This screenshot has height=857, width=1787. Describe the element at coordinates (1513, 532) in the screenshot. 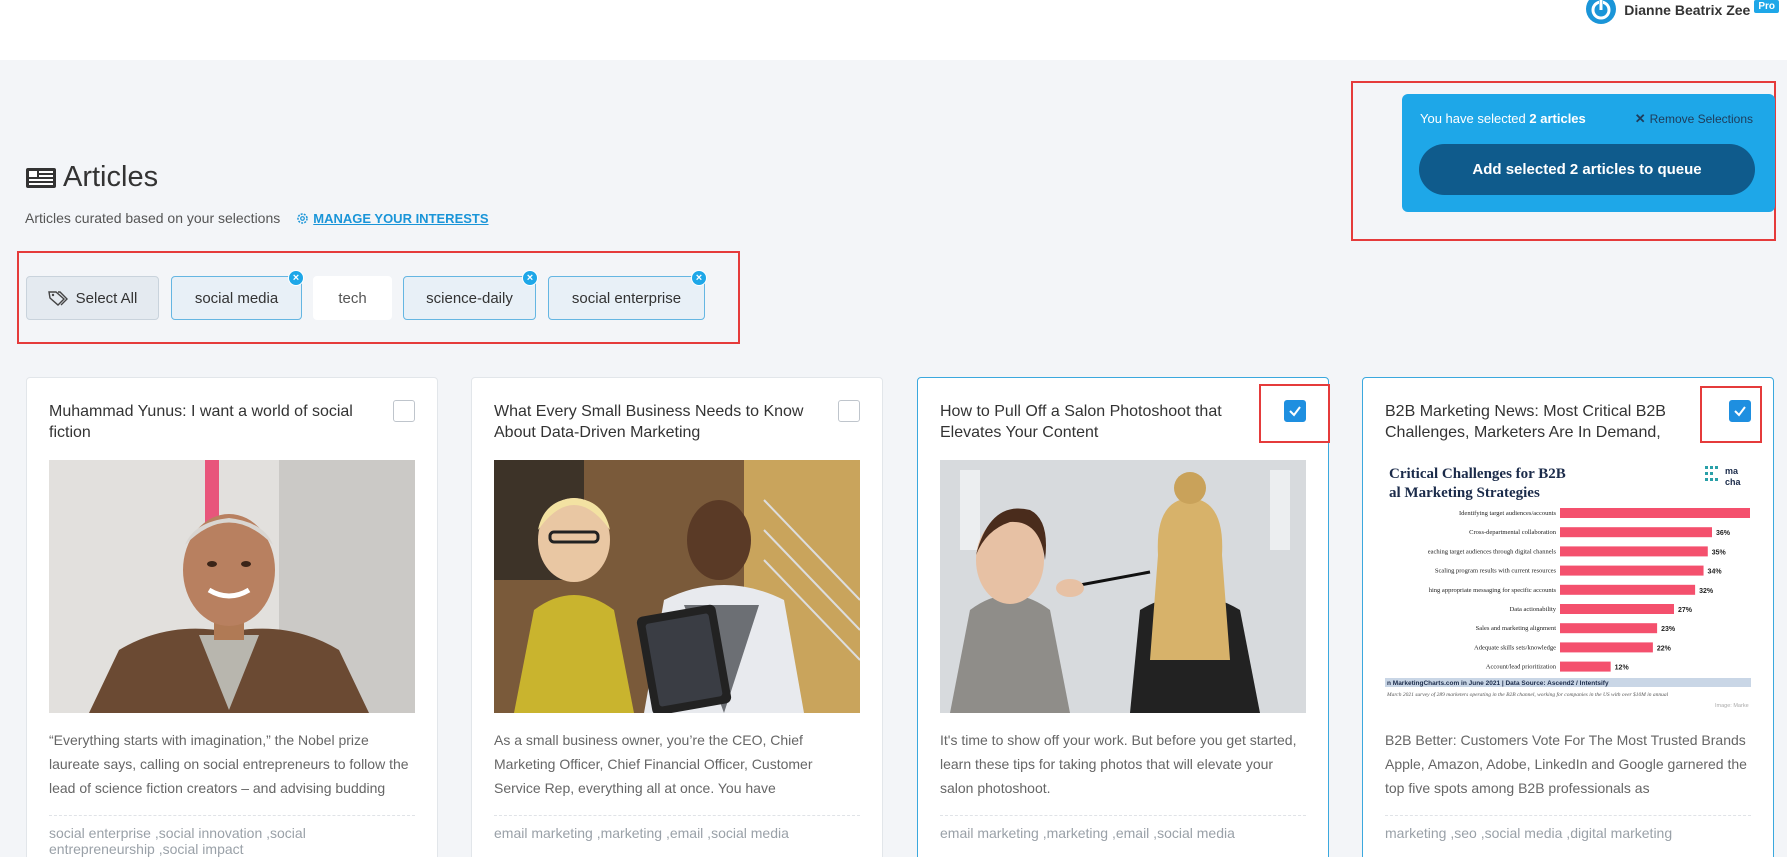

I see `infographic-row-label: Cross-departmental collaboration` at that location.